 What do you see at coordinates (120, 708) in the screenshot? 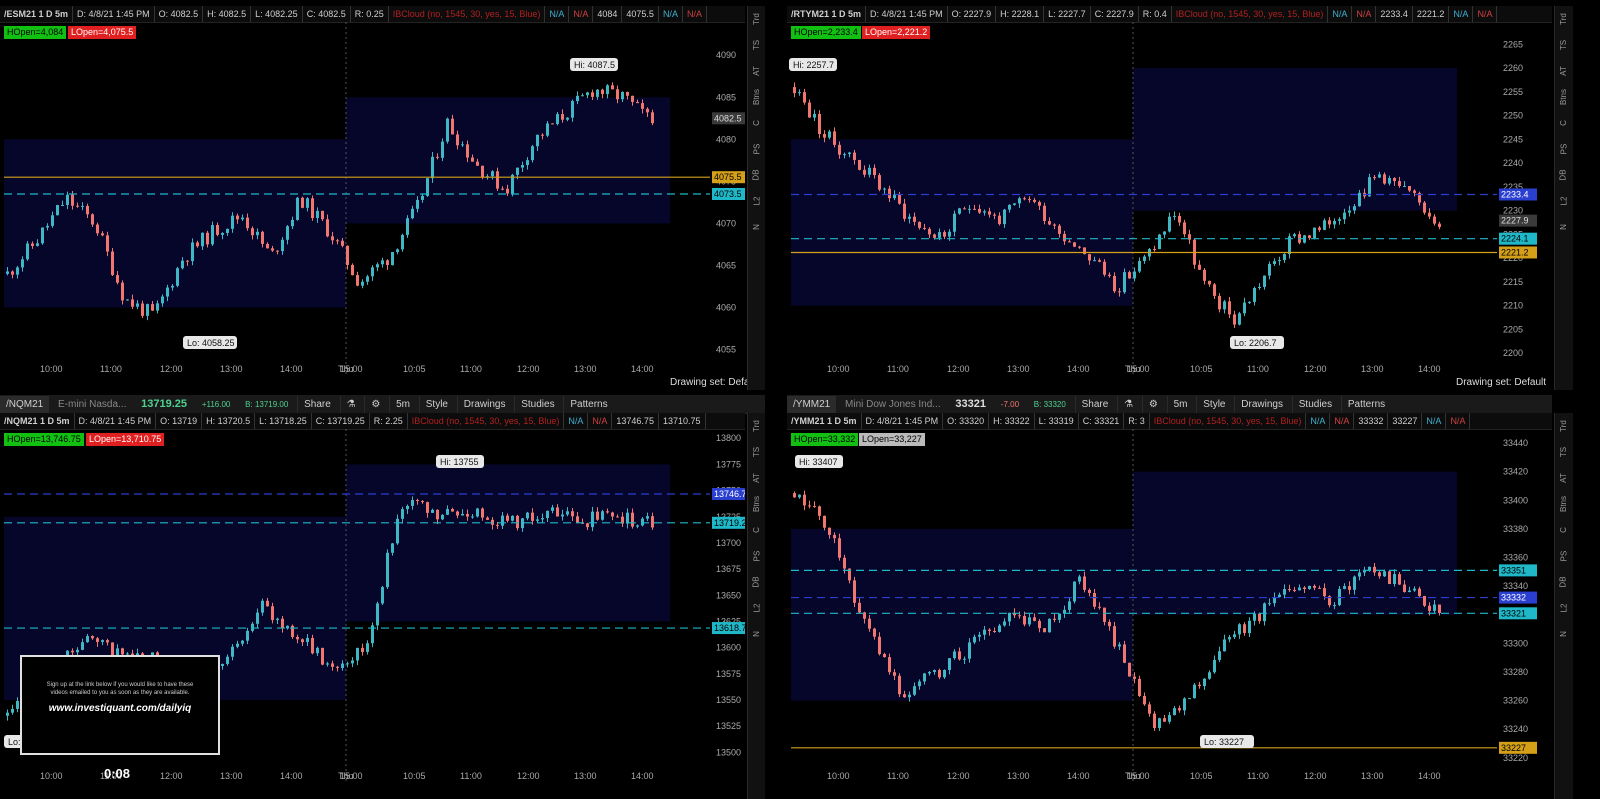
I see `promo-url: www.investiquant.com/dailyiq` at bounding box center [120, 708].